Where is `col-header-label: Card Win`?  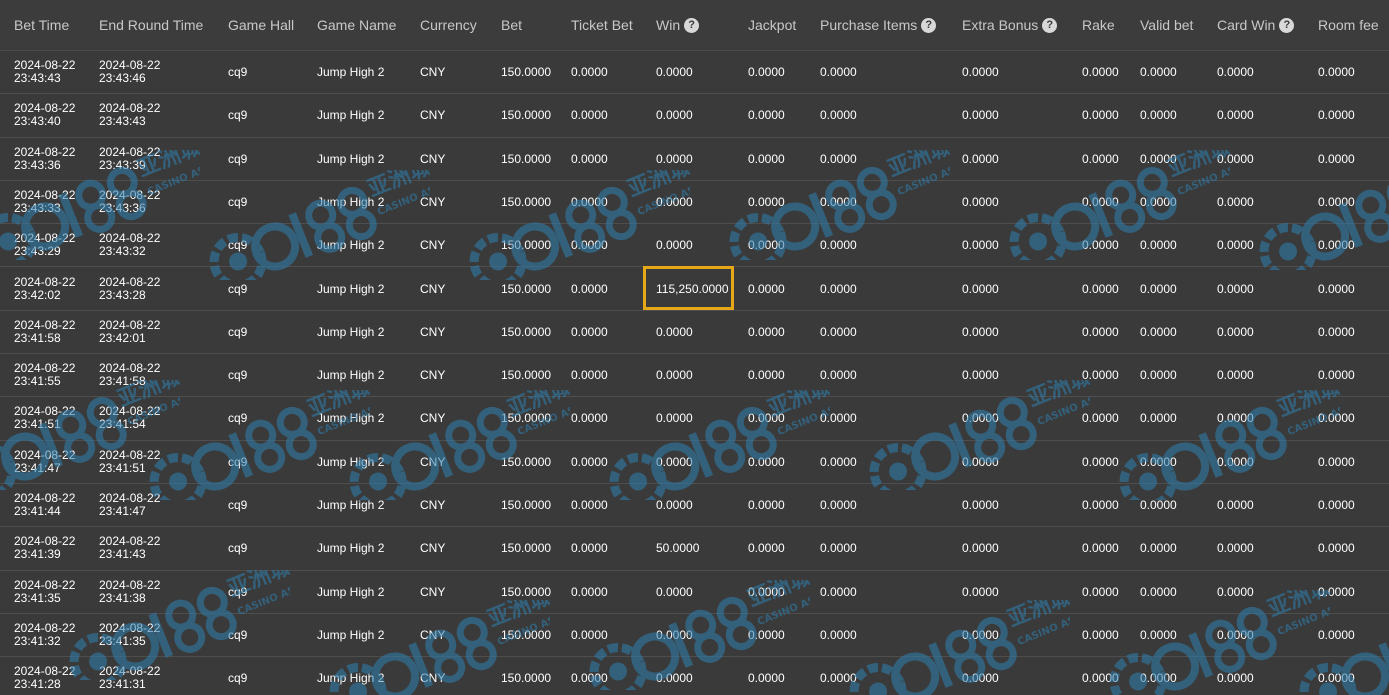 col-header-label: Card Win is located at coordinates (1246, 25).